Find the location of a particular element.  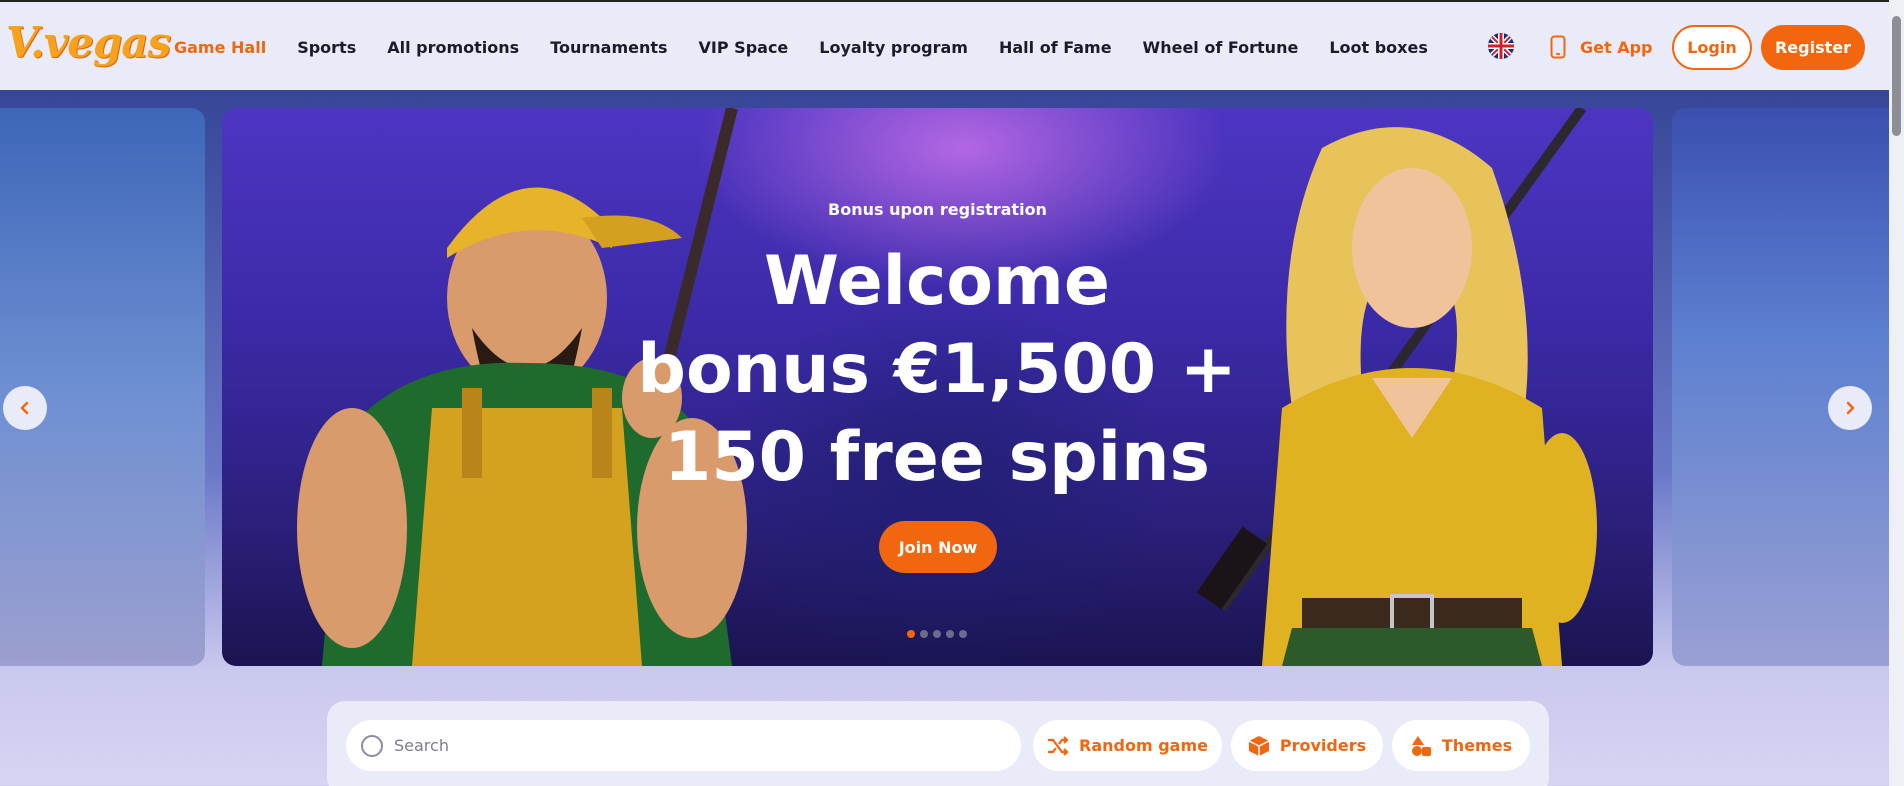

nav-item-wheel-of-fortune: Wheel of Fortune is located at coordinates (1221, 47).